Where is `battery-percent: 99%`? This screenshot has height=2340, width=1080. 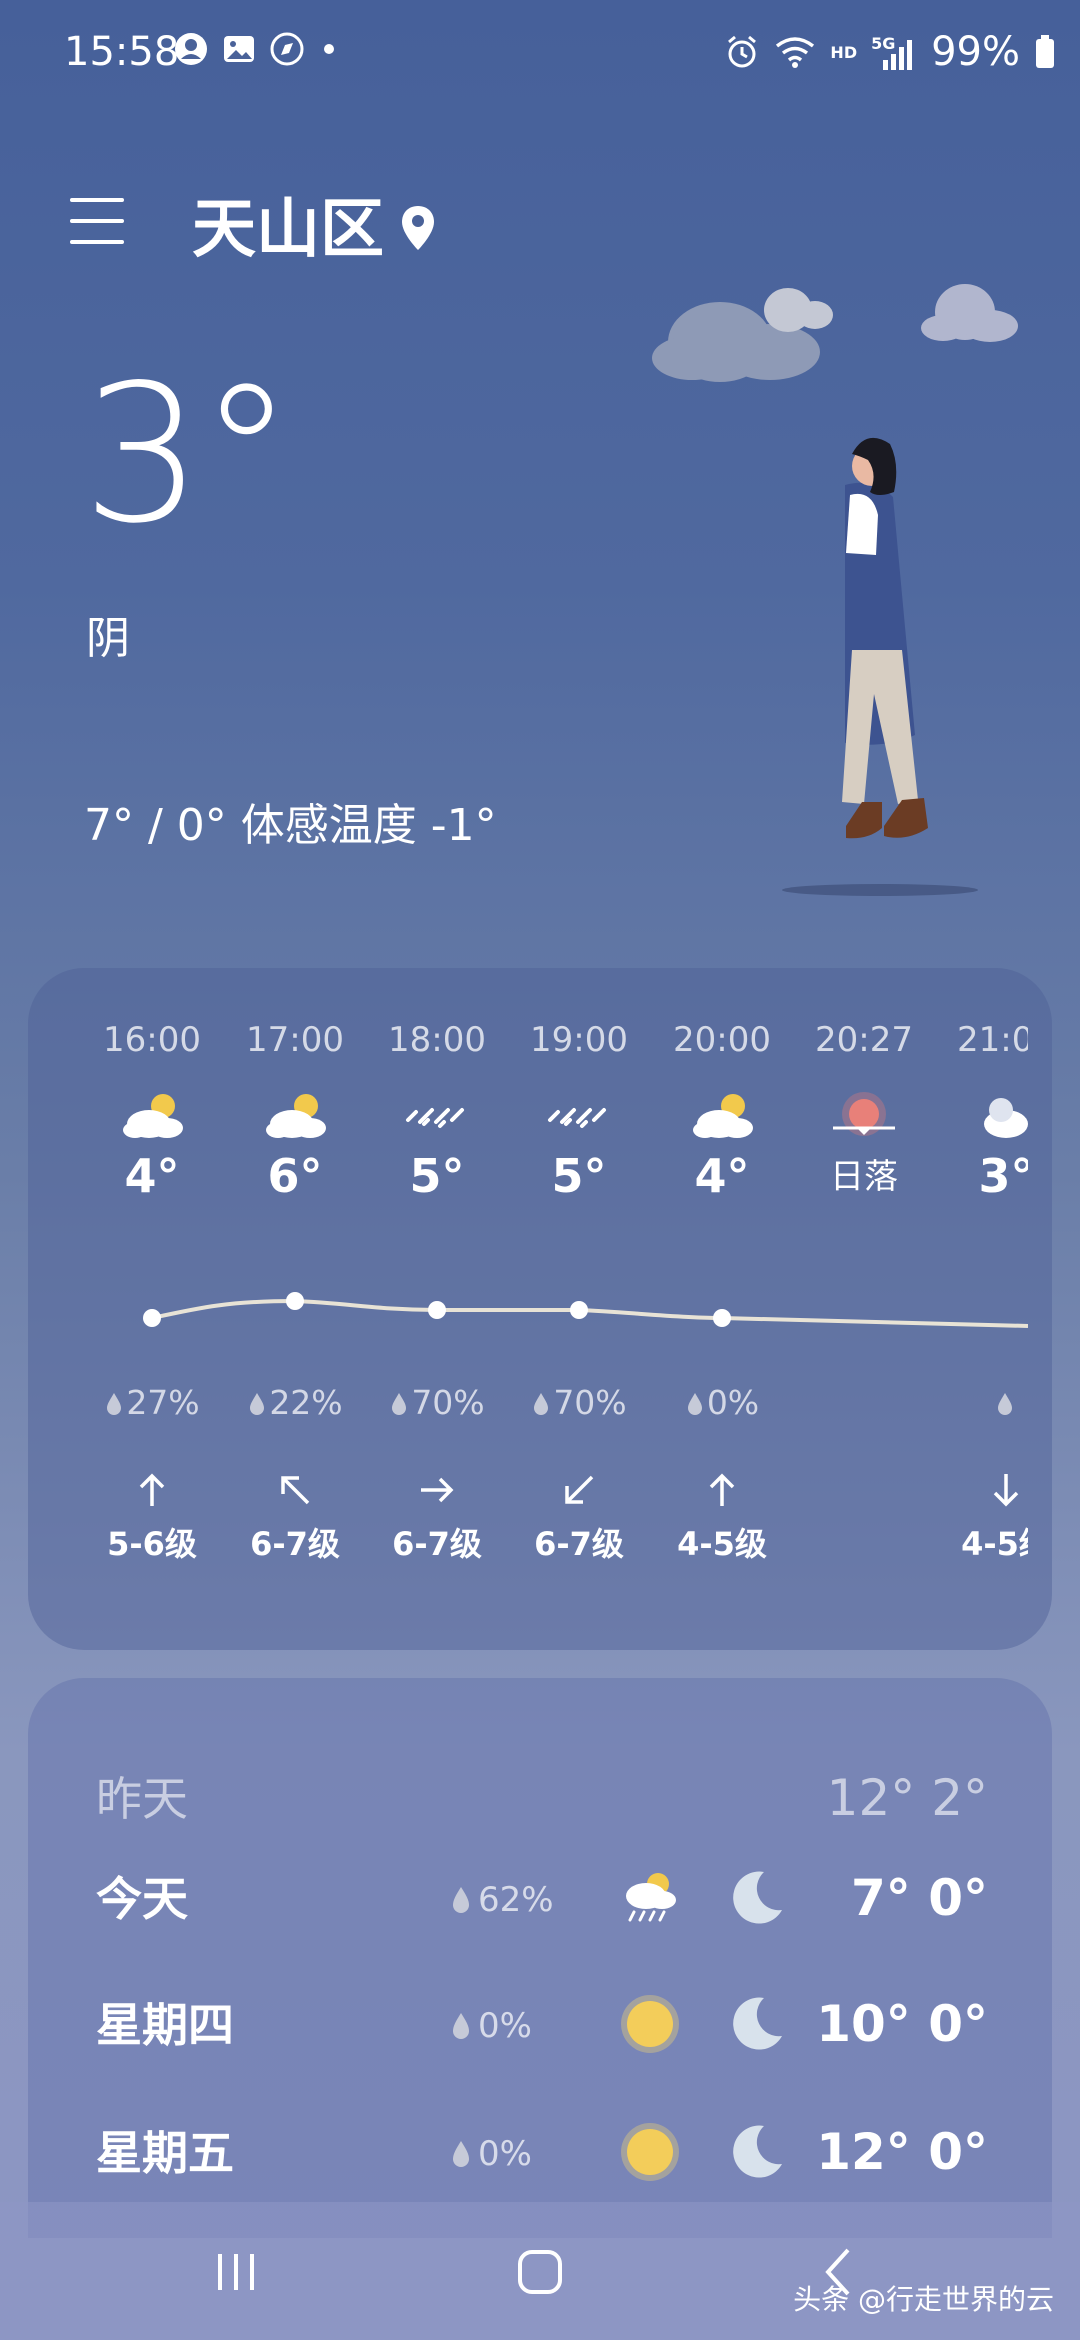 battery-percent: 99% is located at coordinates (975, 52).